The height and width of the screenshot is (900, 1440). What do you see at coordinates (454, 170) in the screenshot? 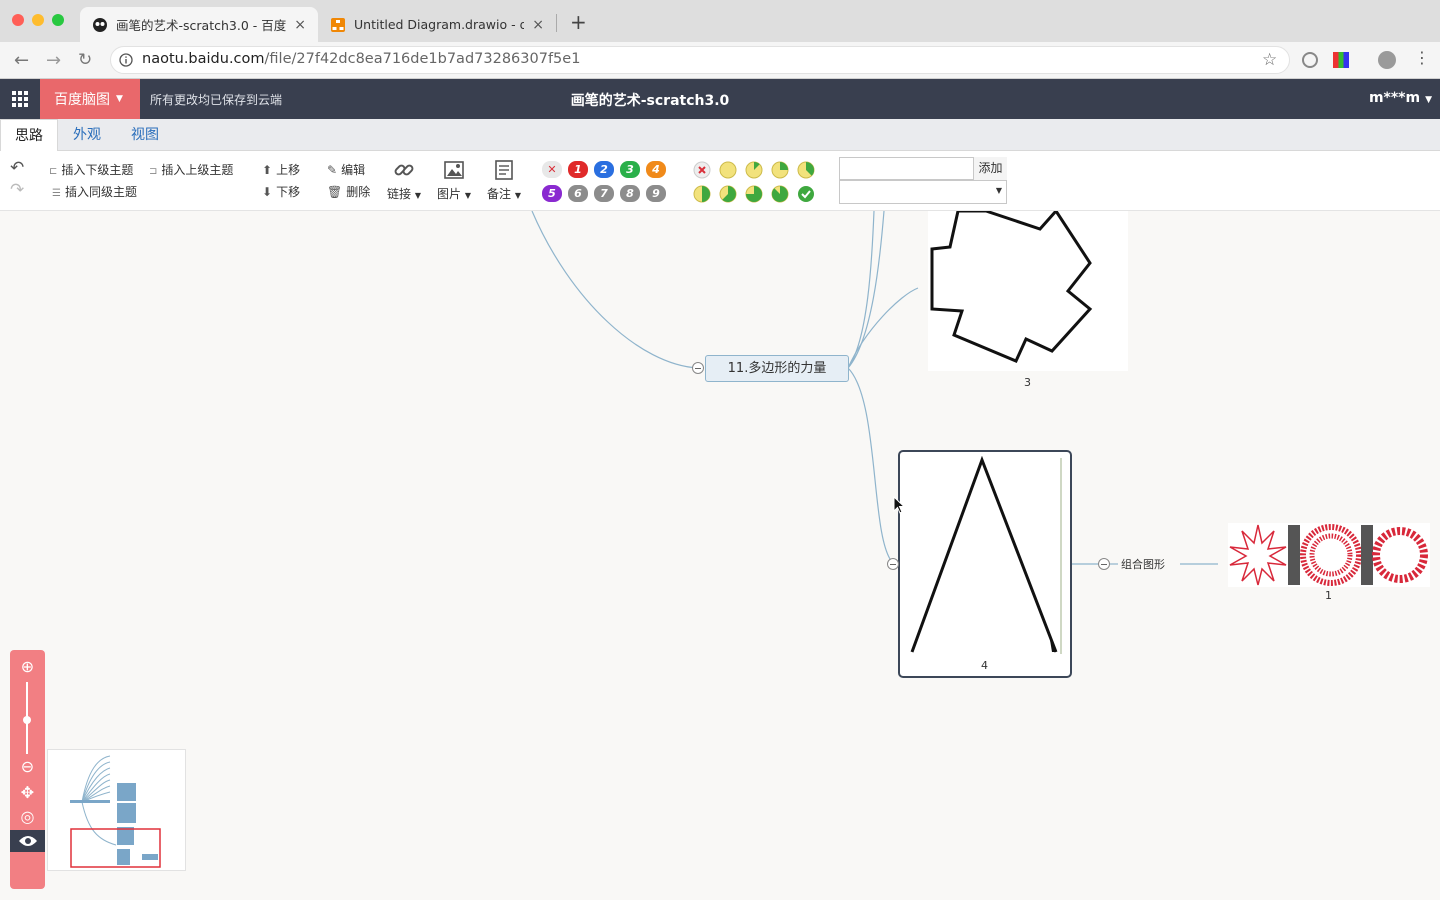
I see `image-icon` at bounding box center [454, 170].